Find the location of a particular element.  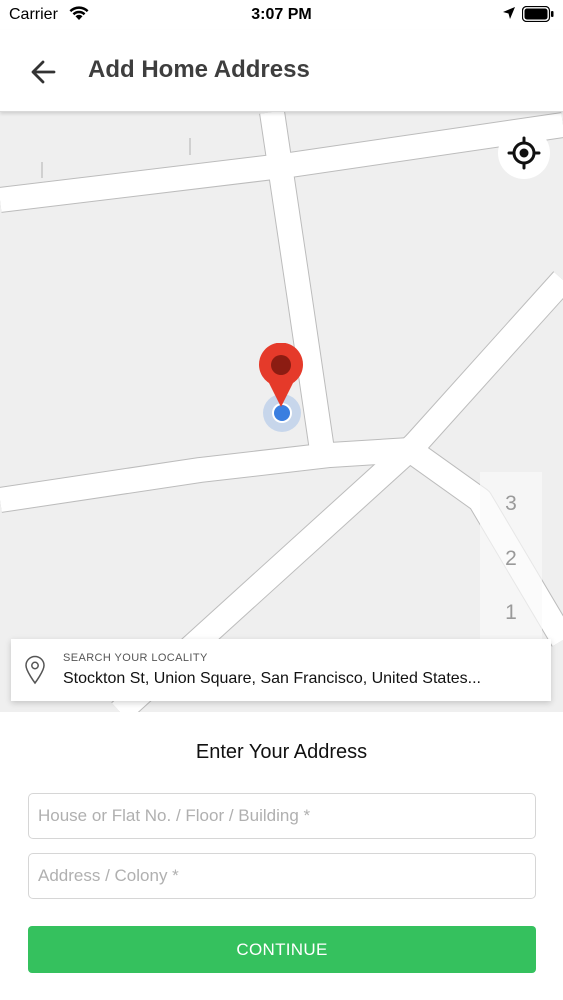

location-arrow-icon is located at coordinates (509, 15).